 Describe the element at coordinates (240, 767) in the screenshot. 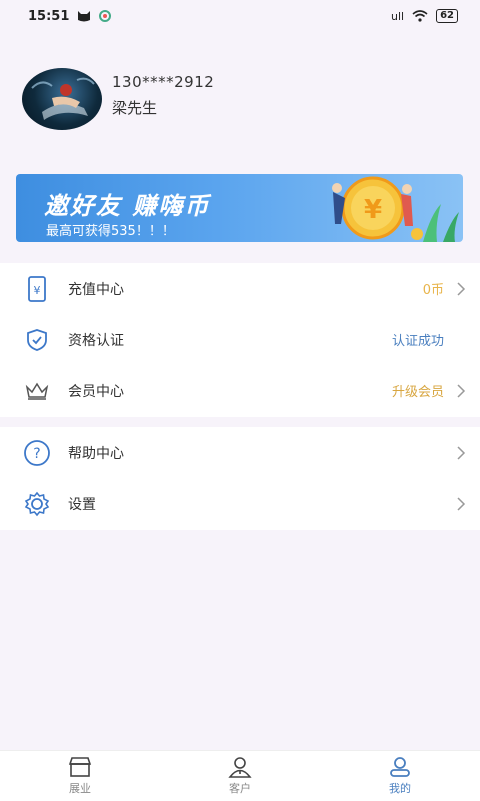

I see `customer-icon` at that location.